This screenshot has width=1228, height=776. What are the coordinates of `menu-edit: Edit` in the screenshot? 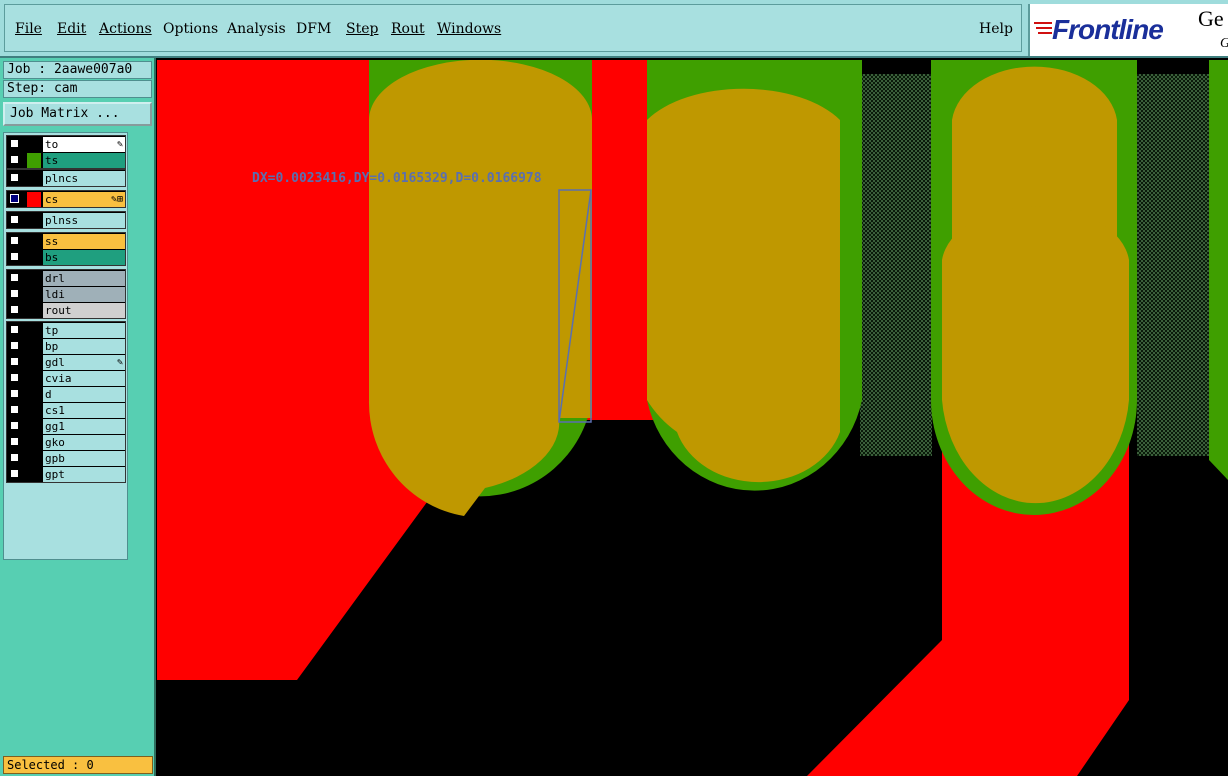 It's located at (71, 29).